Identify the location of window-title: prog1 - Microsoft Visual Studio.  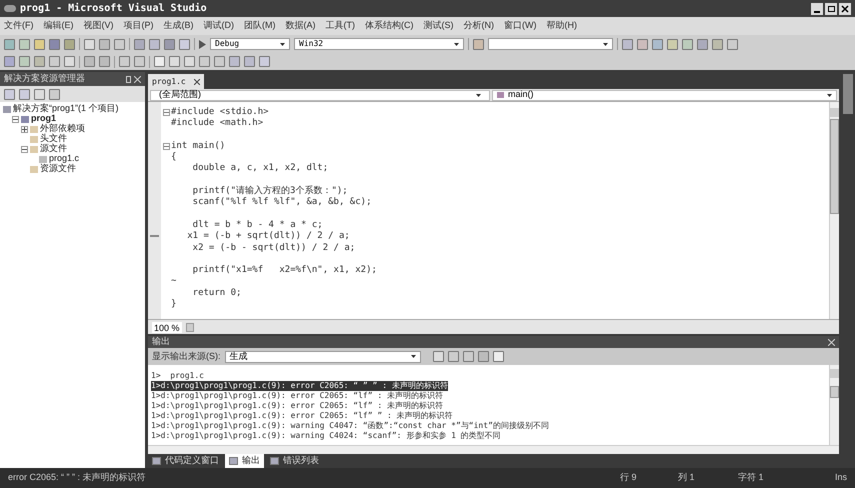
(113, 9).